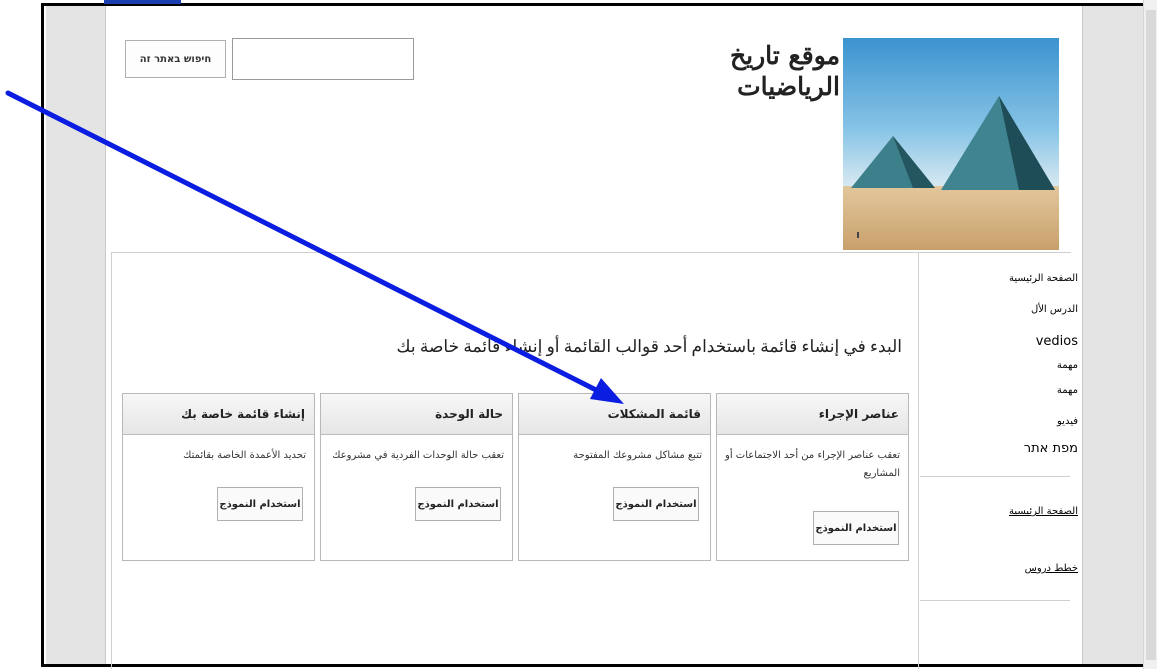  Describe the element at coordinates (637, 455) in the screenshot. I see `card-description: تتبع مشاكل مشروعك المفتوحة` at that location.